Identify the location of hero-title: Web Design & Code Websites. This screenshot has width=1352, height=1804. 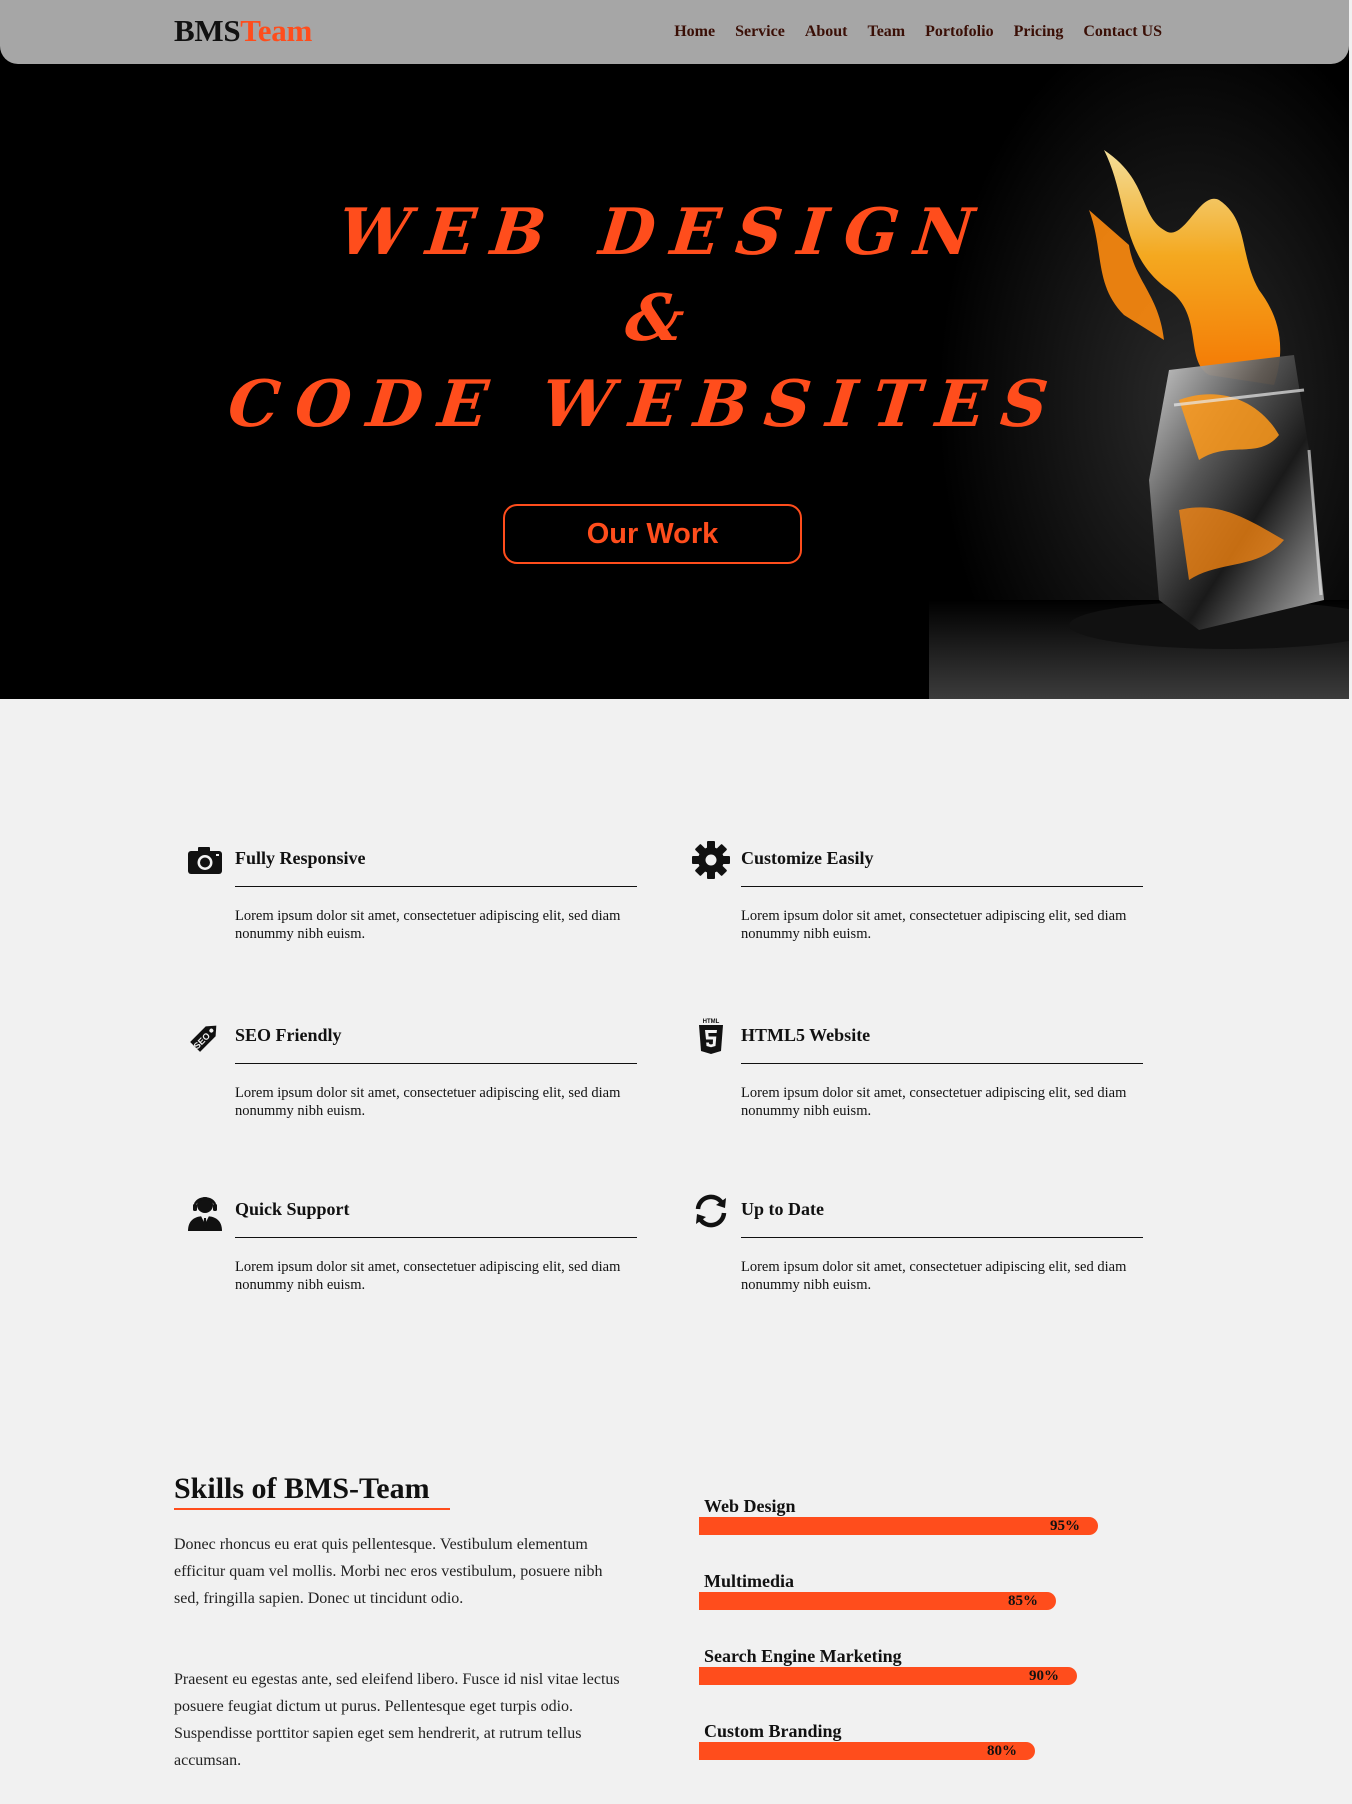
(662, 319).